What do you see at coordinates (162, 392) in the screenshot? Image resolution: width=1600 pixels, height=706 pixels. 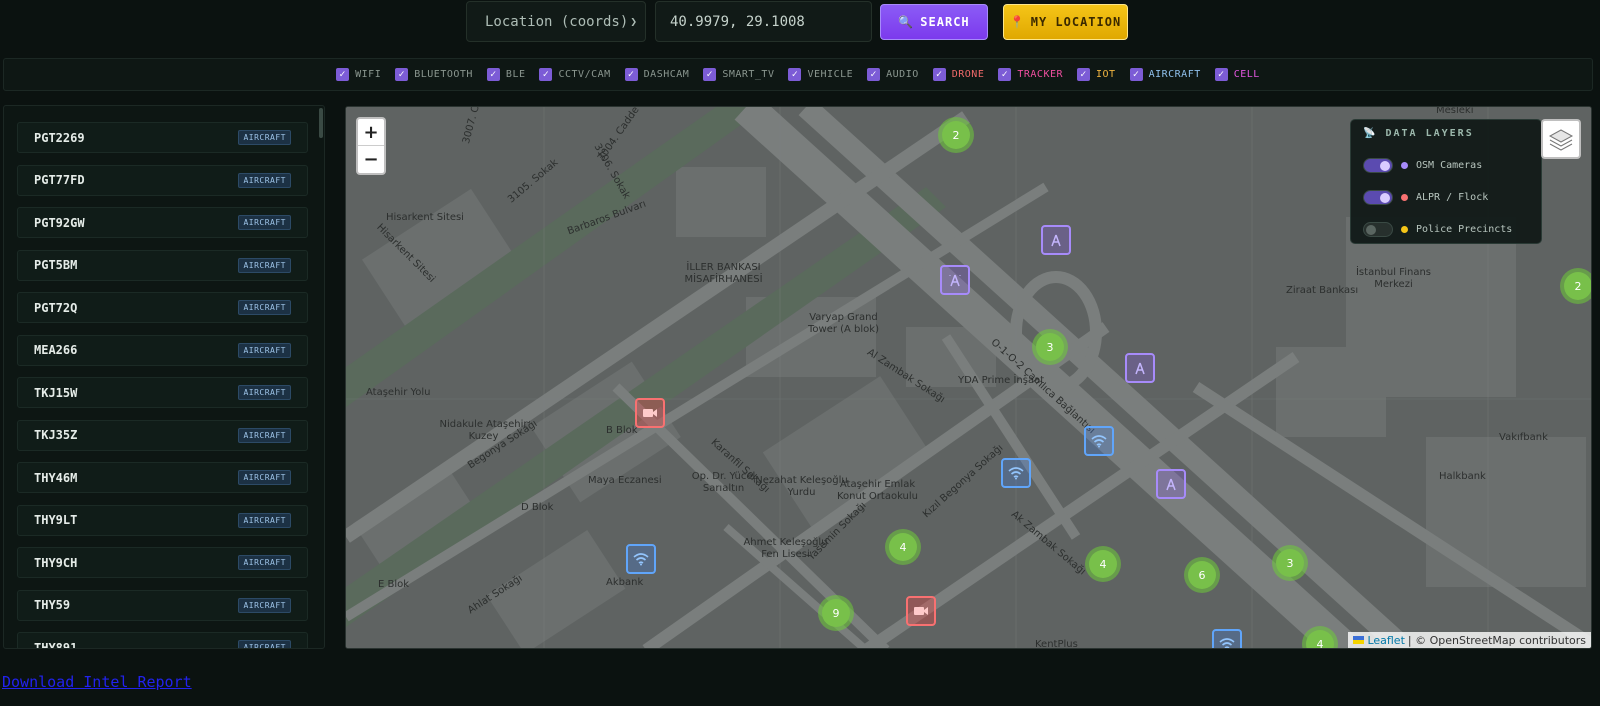 I see `list-item: TKJ15W AIRCRAFT` at bounding box center [162, 392].